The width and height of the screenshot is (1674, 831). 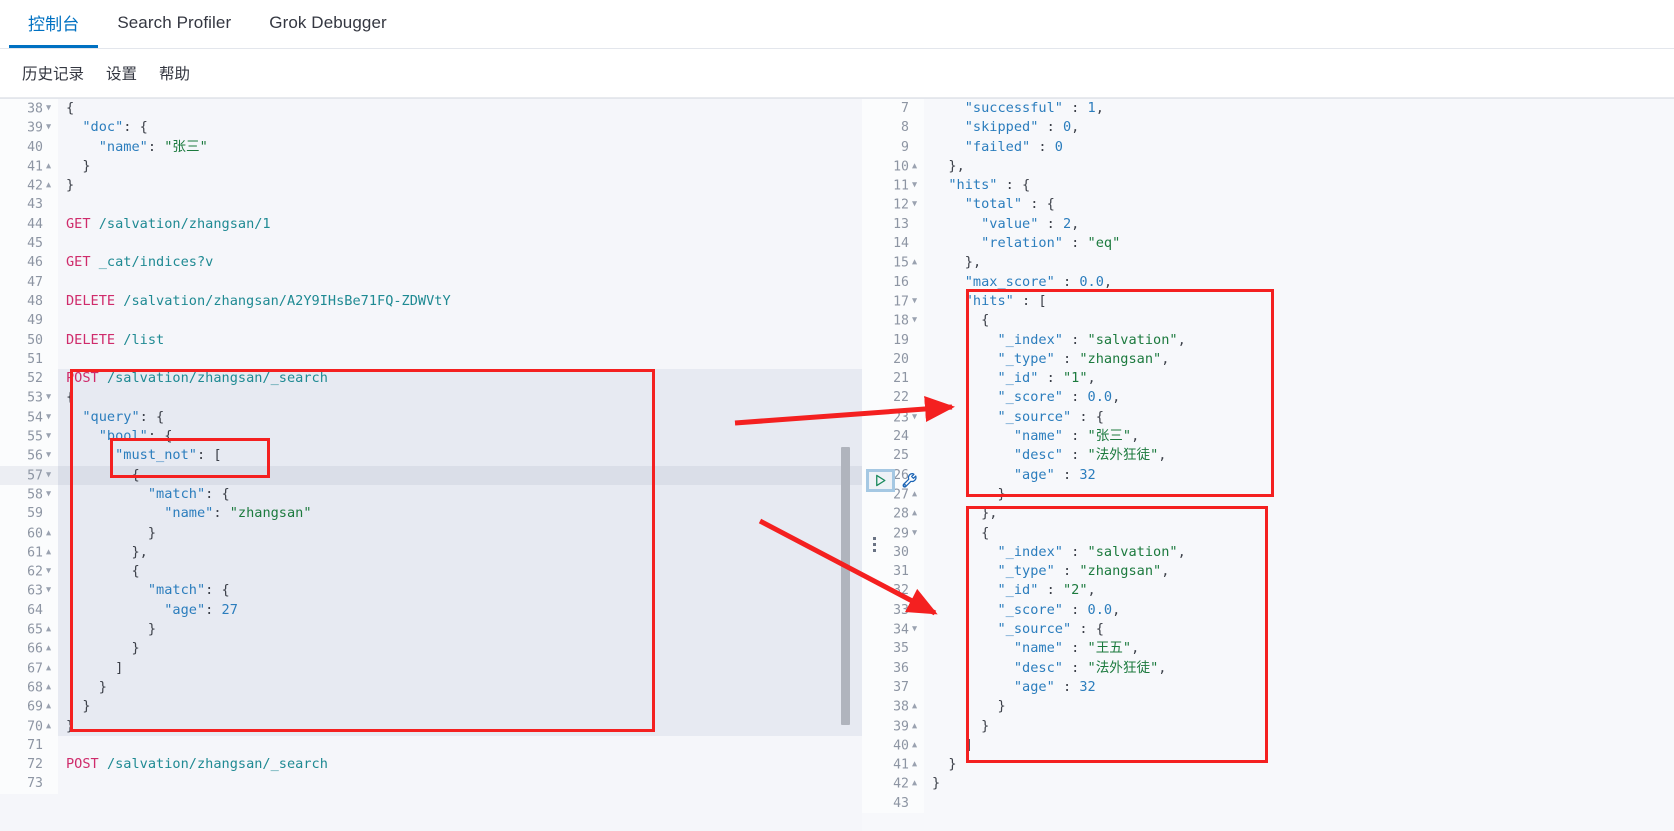 What do you see at coordinates (431, 224) in the screenshot?
I see `code-line: 44 GET /salvation/zhangsan/1` at bounding box center [431, 224].